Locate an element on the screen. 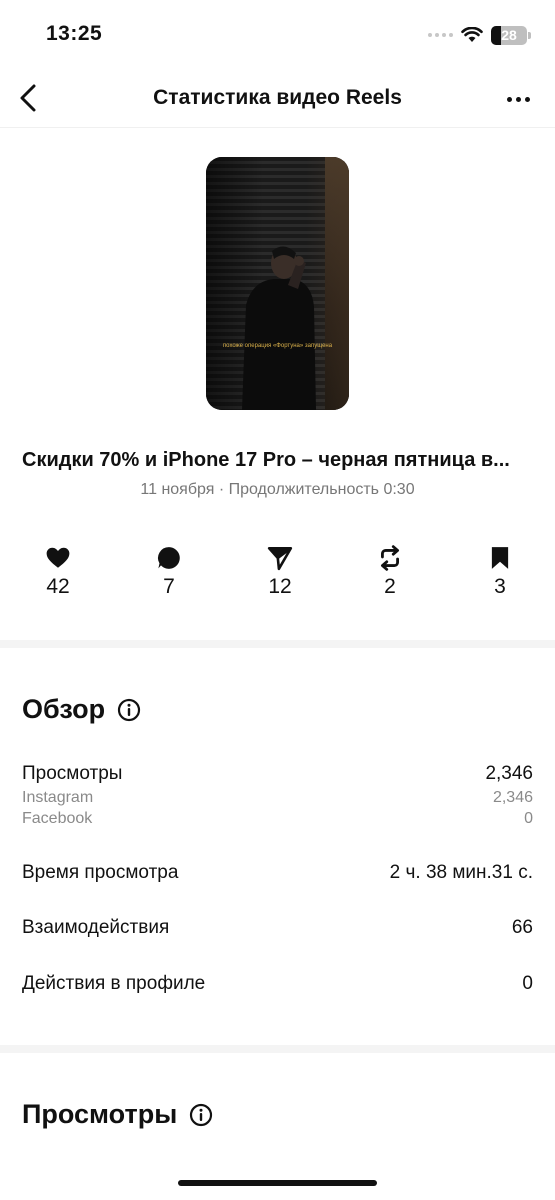 This screenshot has height=1200, width=555. views-section-heading: Просмотры is located at coordinates (100, 1114).